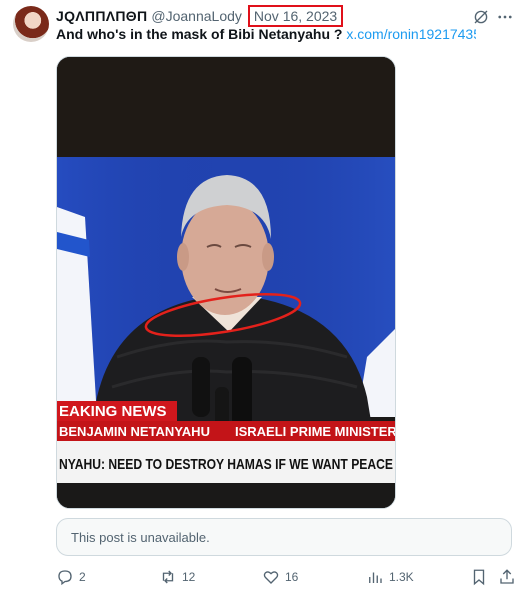 Image resolution: width=526 pixels, height=595 pixels. I want to click on action-bar: 2 12 16 1.3K, so click(286, 577).